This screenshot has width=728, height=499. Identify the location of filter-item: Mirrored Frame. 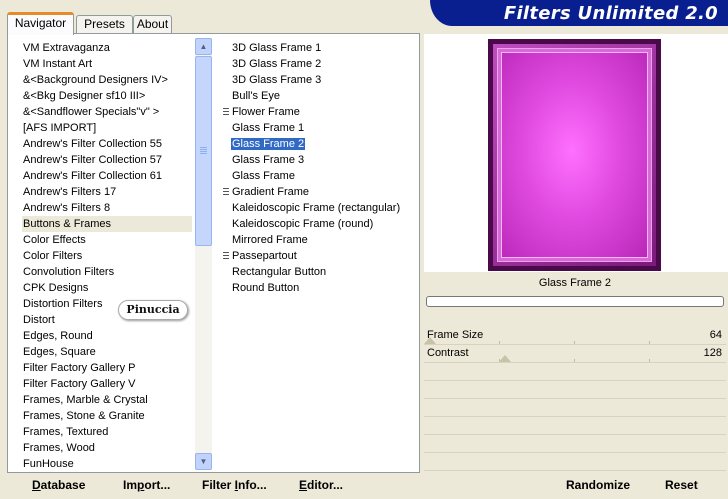
(320, 240).